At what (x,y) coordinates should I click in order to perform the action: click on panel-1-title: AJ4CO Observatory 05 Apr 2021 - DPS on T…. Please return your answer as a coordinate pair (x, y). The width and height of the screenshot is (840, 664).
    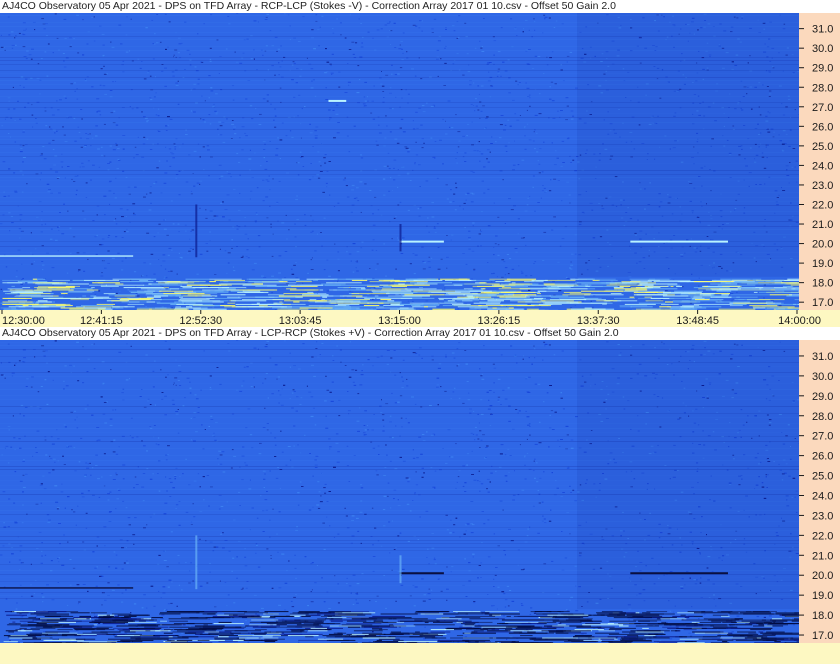
    Looking at the image, I should click on (420, 6).